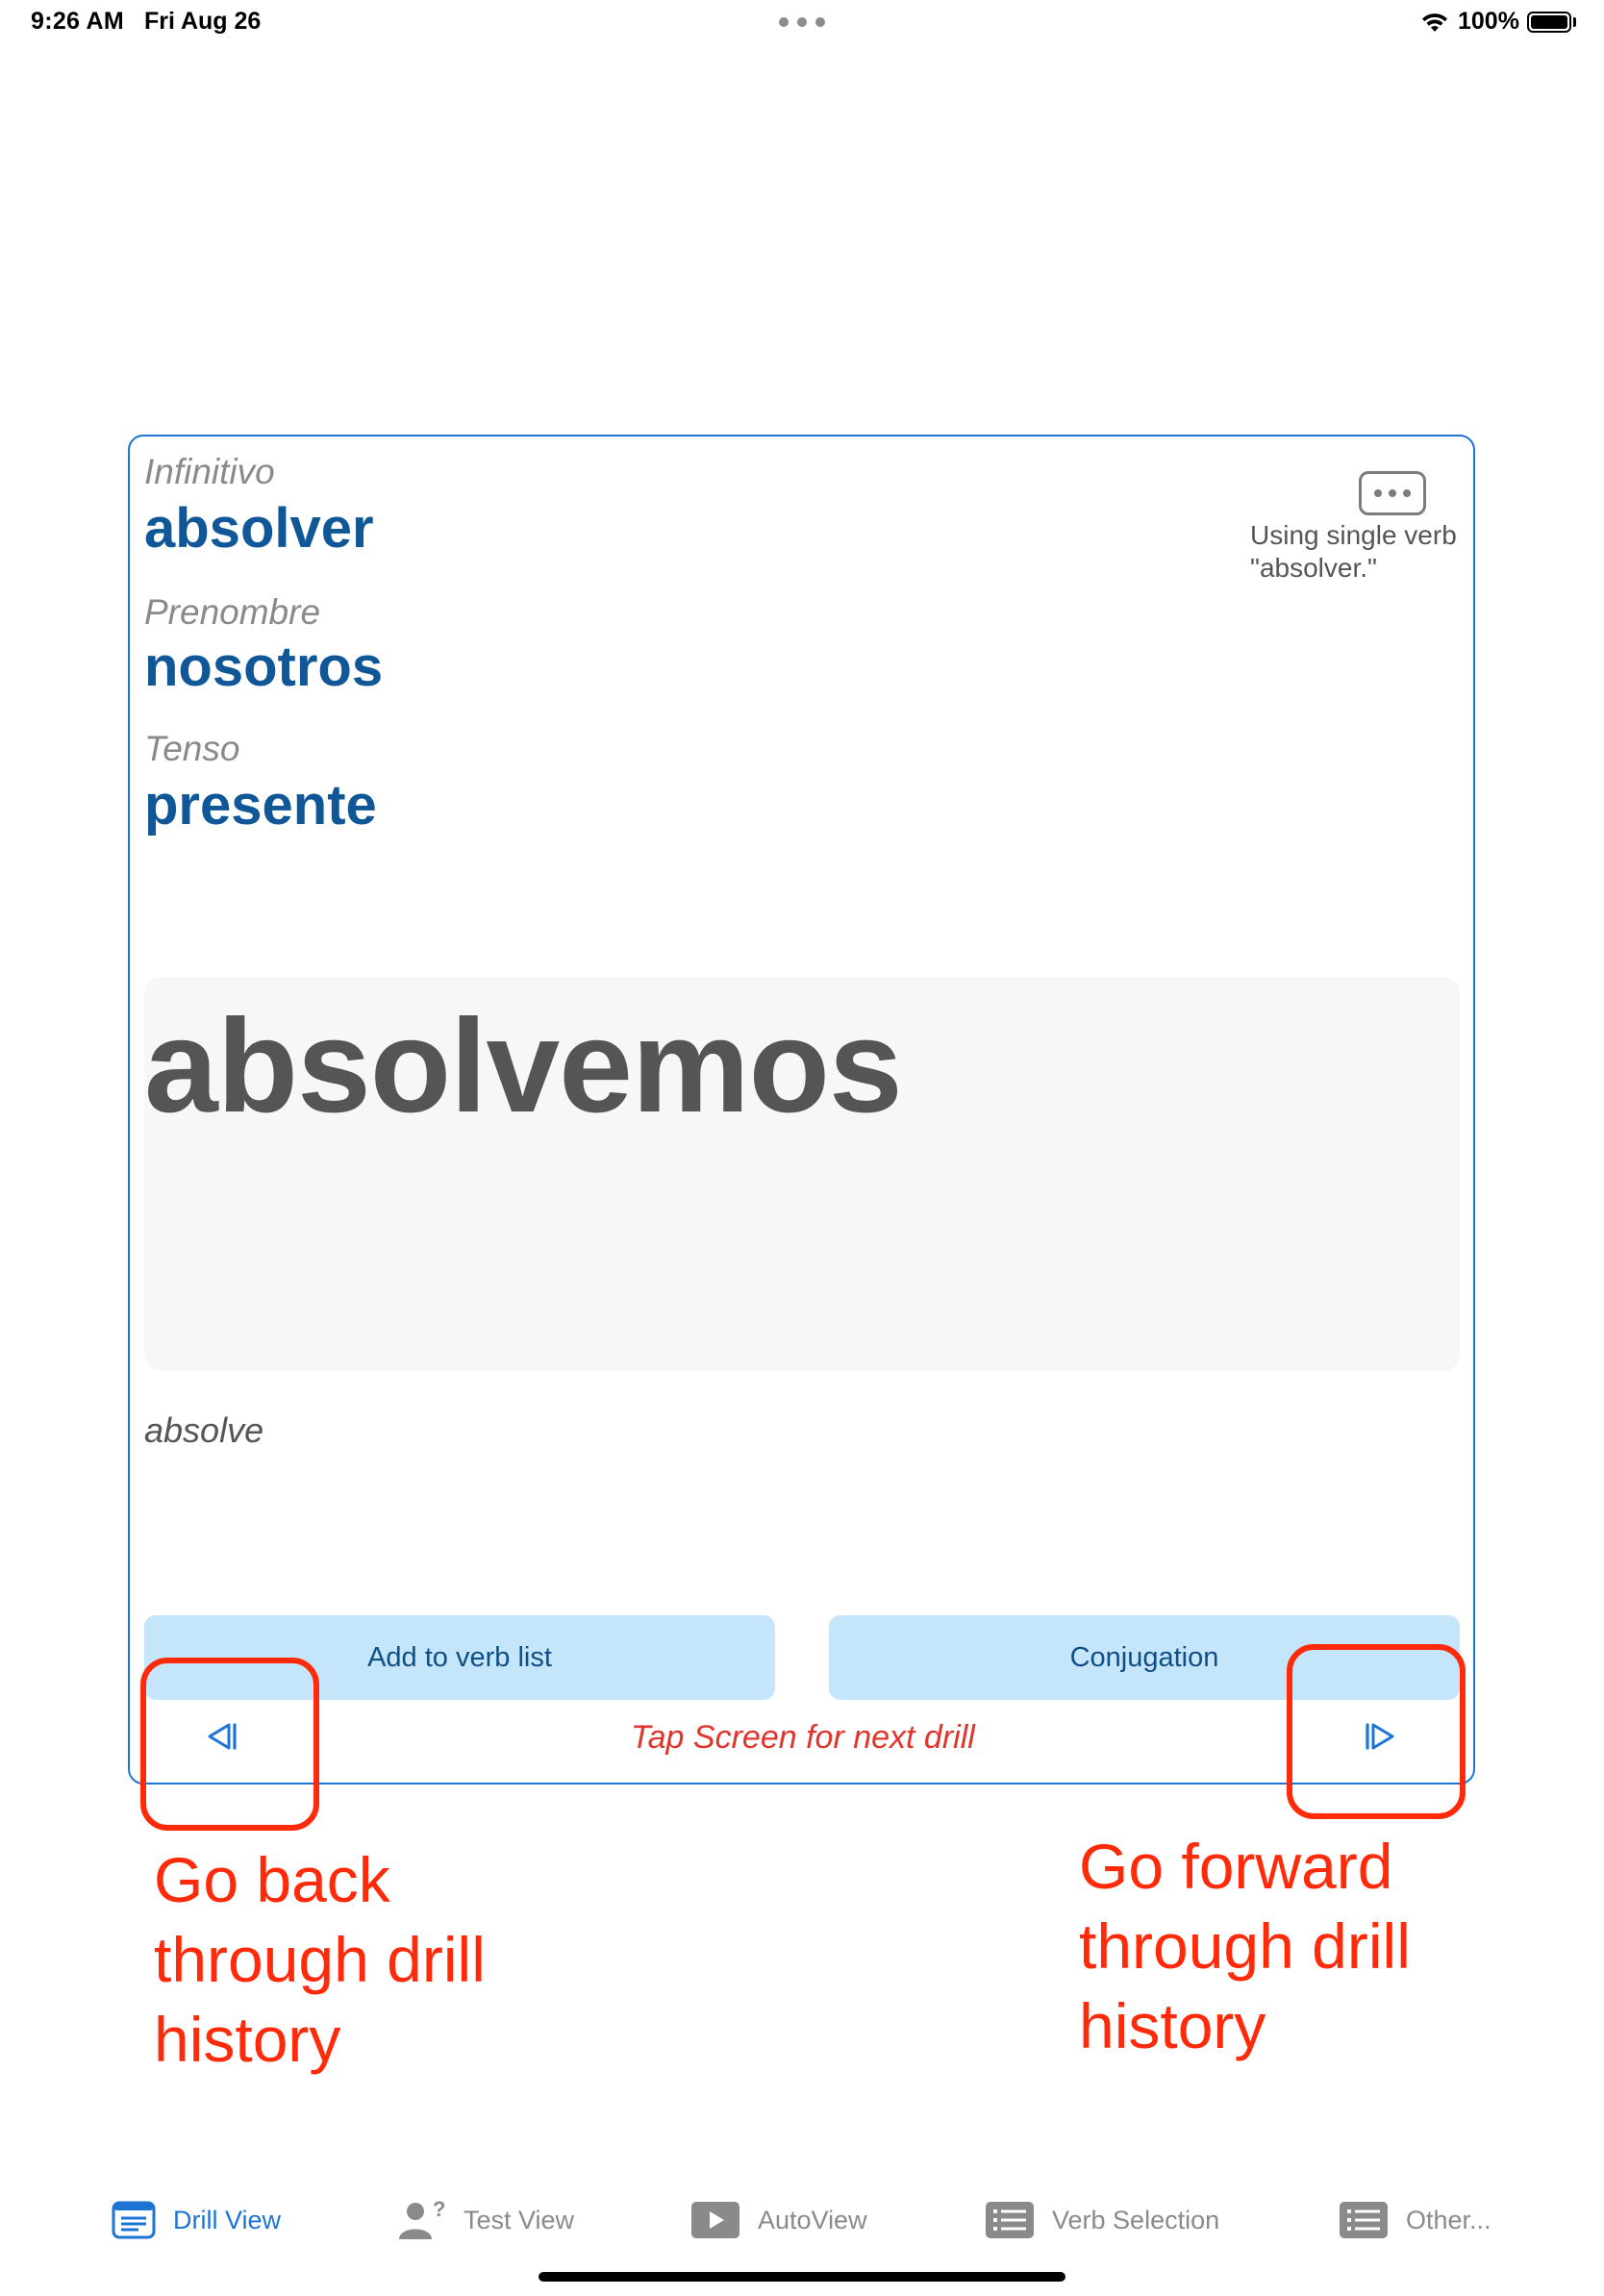  I want to click on tab-test-view: ? Test View, so click(485, 2220).